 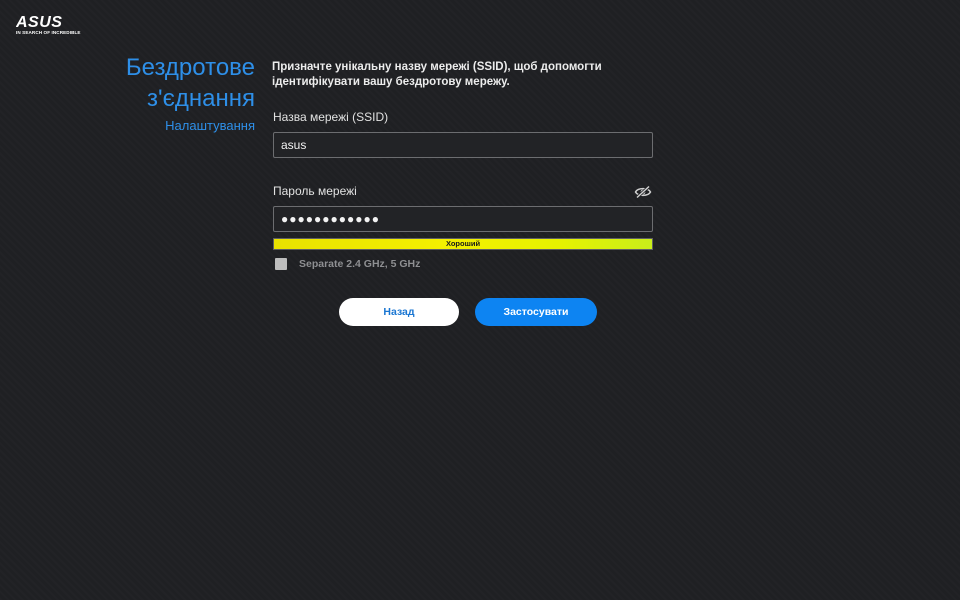 I want to click on apply-button: Застосувати, so click(x=536, y=312).